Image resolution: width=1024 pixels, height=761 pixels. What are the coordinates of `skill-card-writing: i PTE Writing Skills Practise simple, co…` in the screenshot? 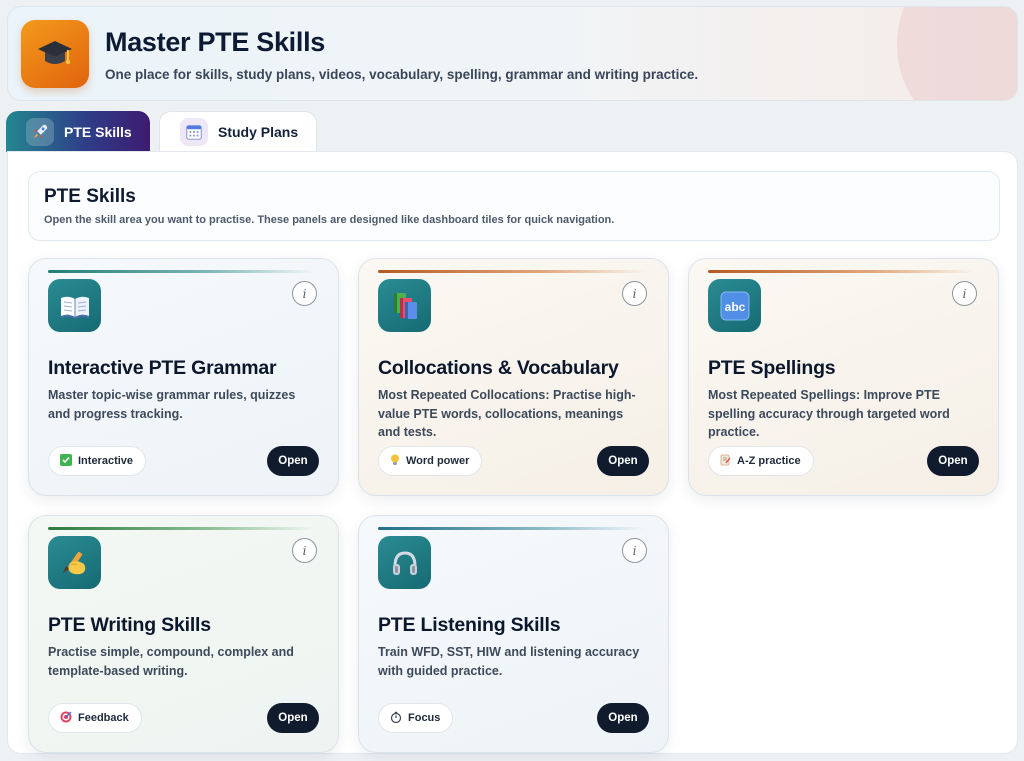 It's located at (183, 634).